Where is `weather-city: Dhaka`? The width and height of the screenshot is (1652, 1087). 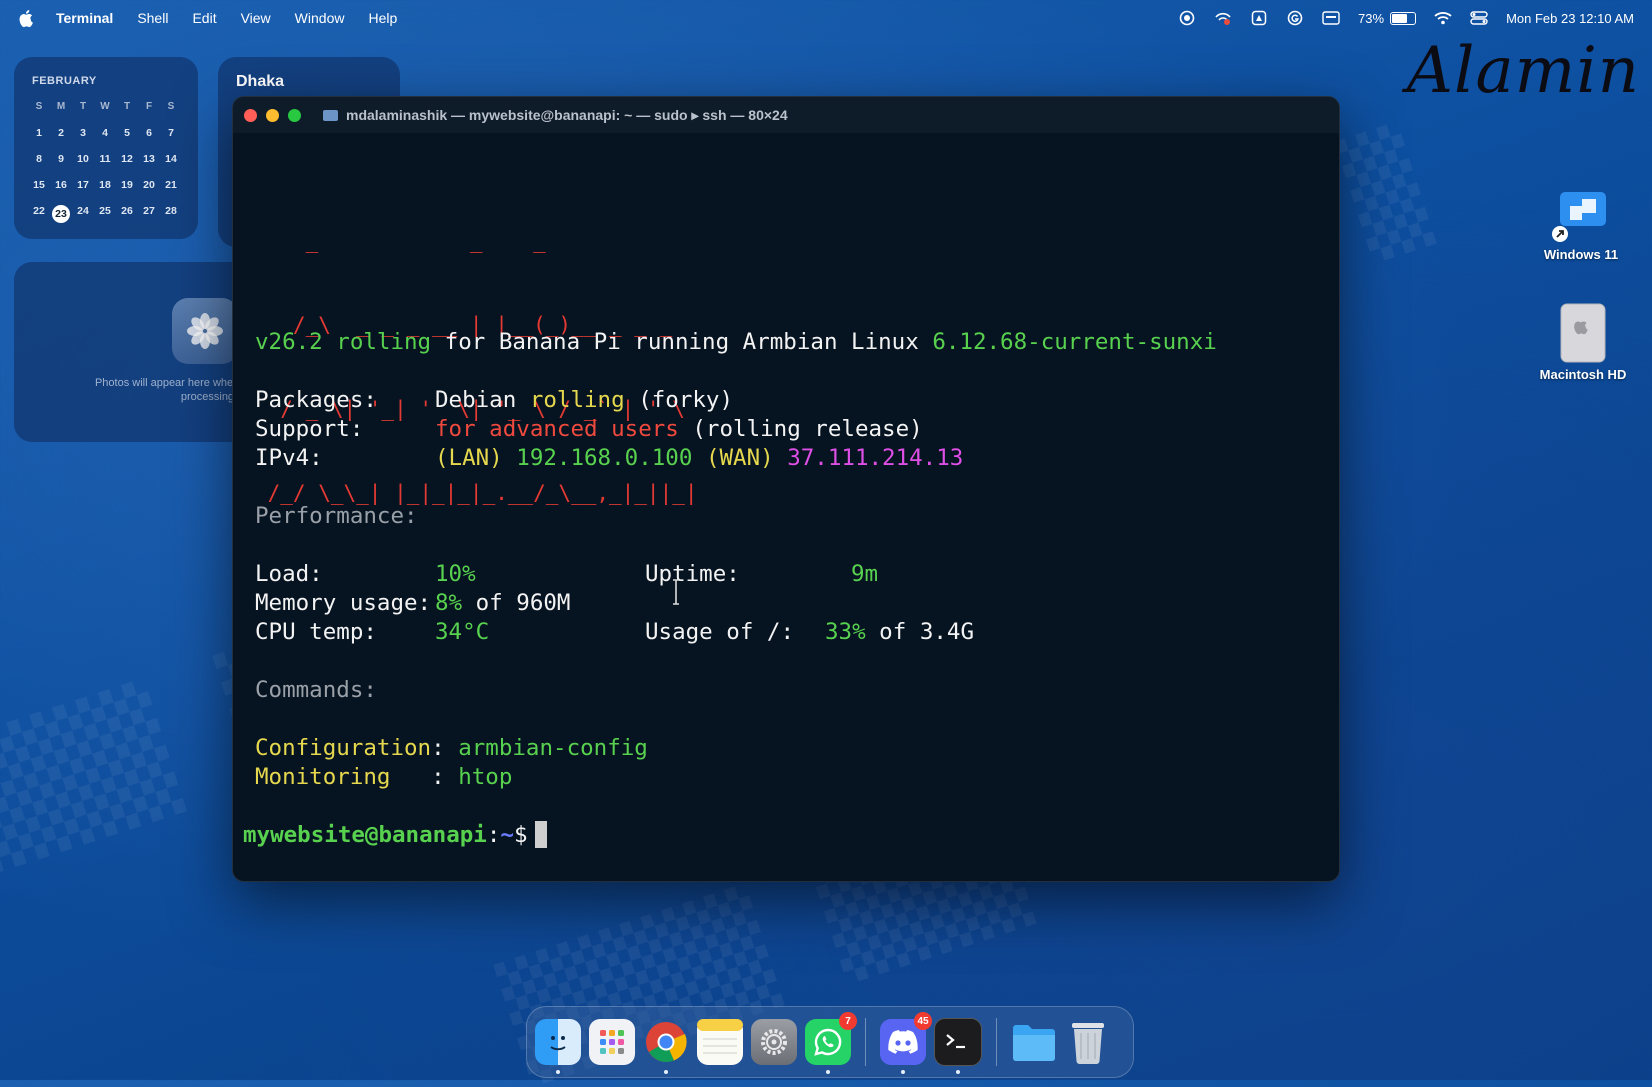
weather-city: Dhaka is located at coordinates (260, 81).